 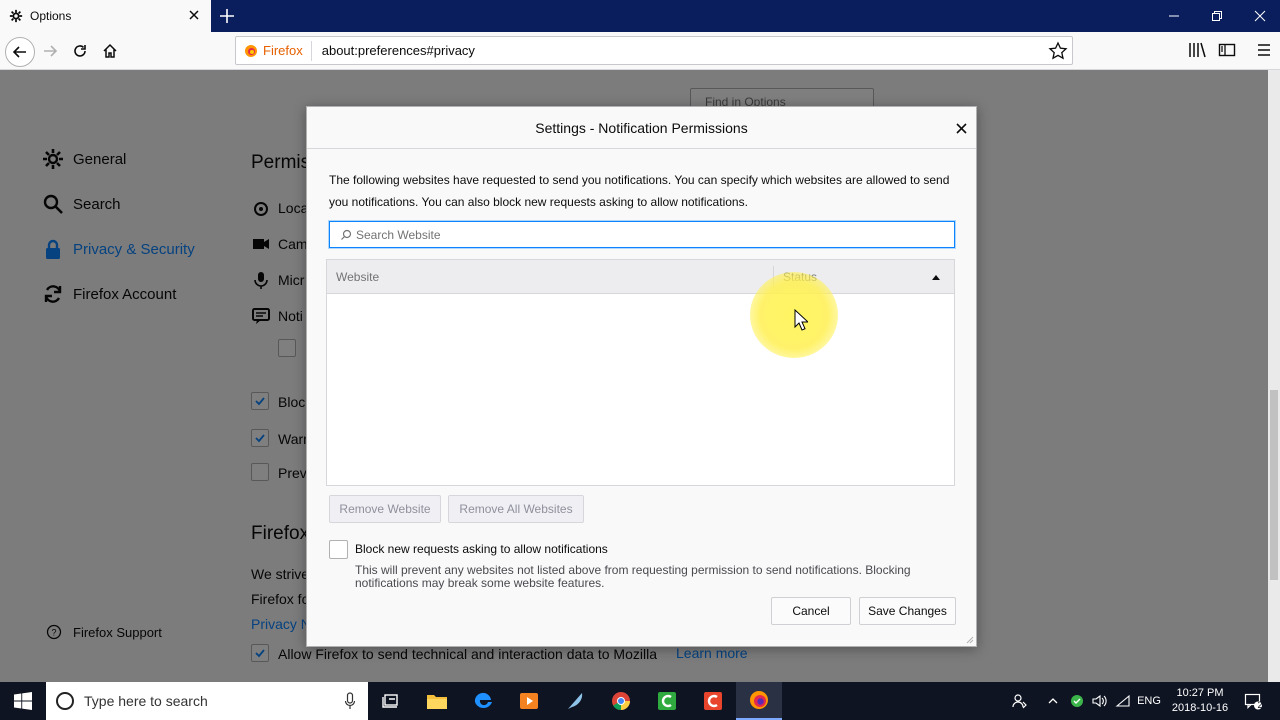 I want to click on taskbar-search-box: Type here to search, so click(x=207, y=701).